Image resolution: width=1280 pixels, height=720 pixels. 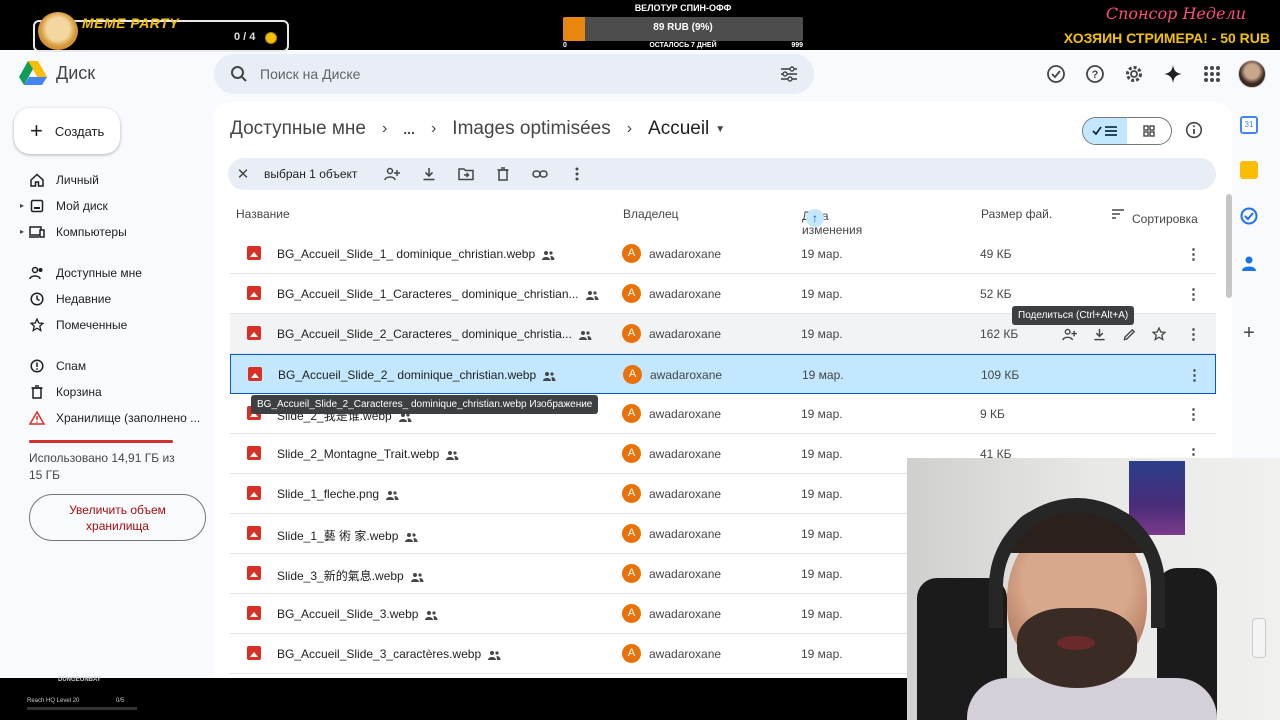 What do you see at coordinates (1076, 643) in the screenshot?
I see `webcam-person-mouth` at bounding box center [1076, 643].